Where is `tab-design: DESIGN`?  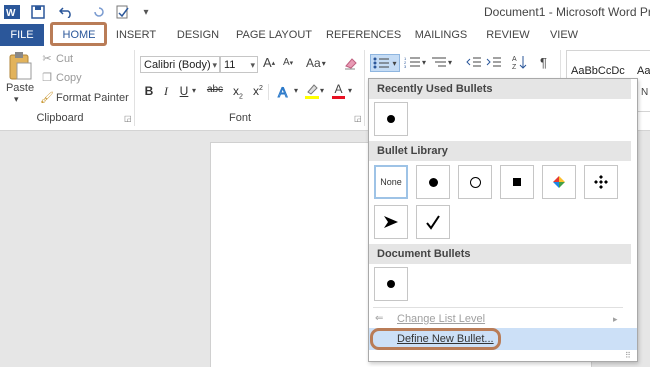
tab-design: DESIGN is located at coordinates (198, 35).